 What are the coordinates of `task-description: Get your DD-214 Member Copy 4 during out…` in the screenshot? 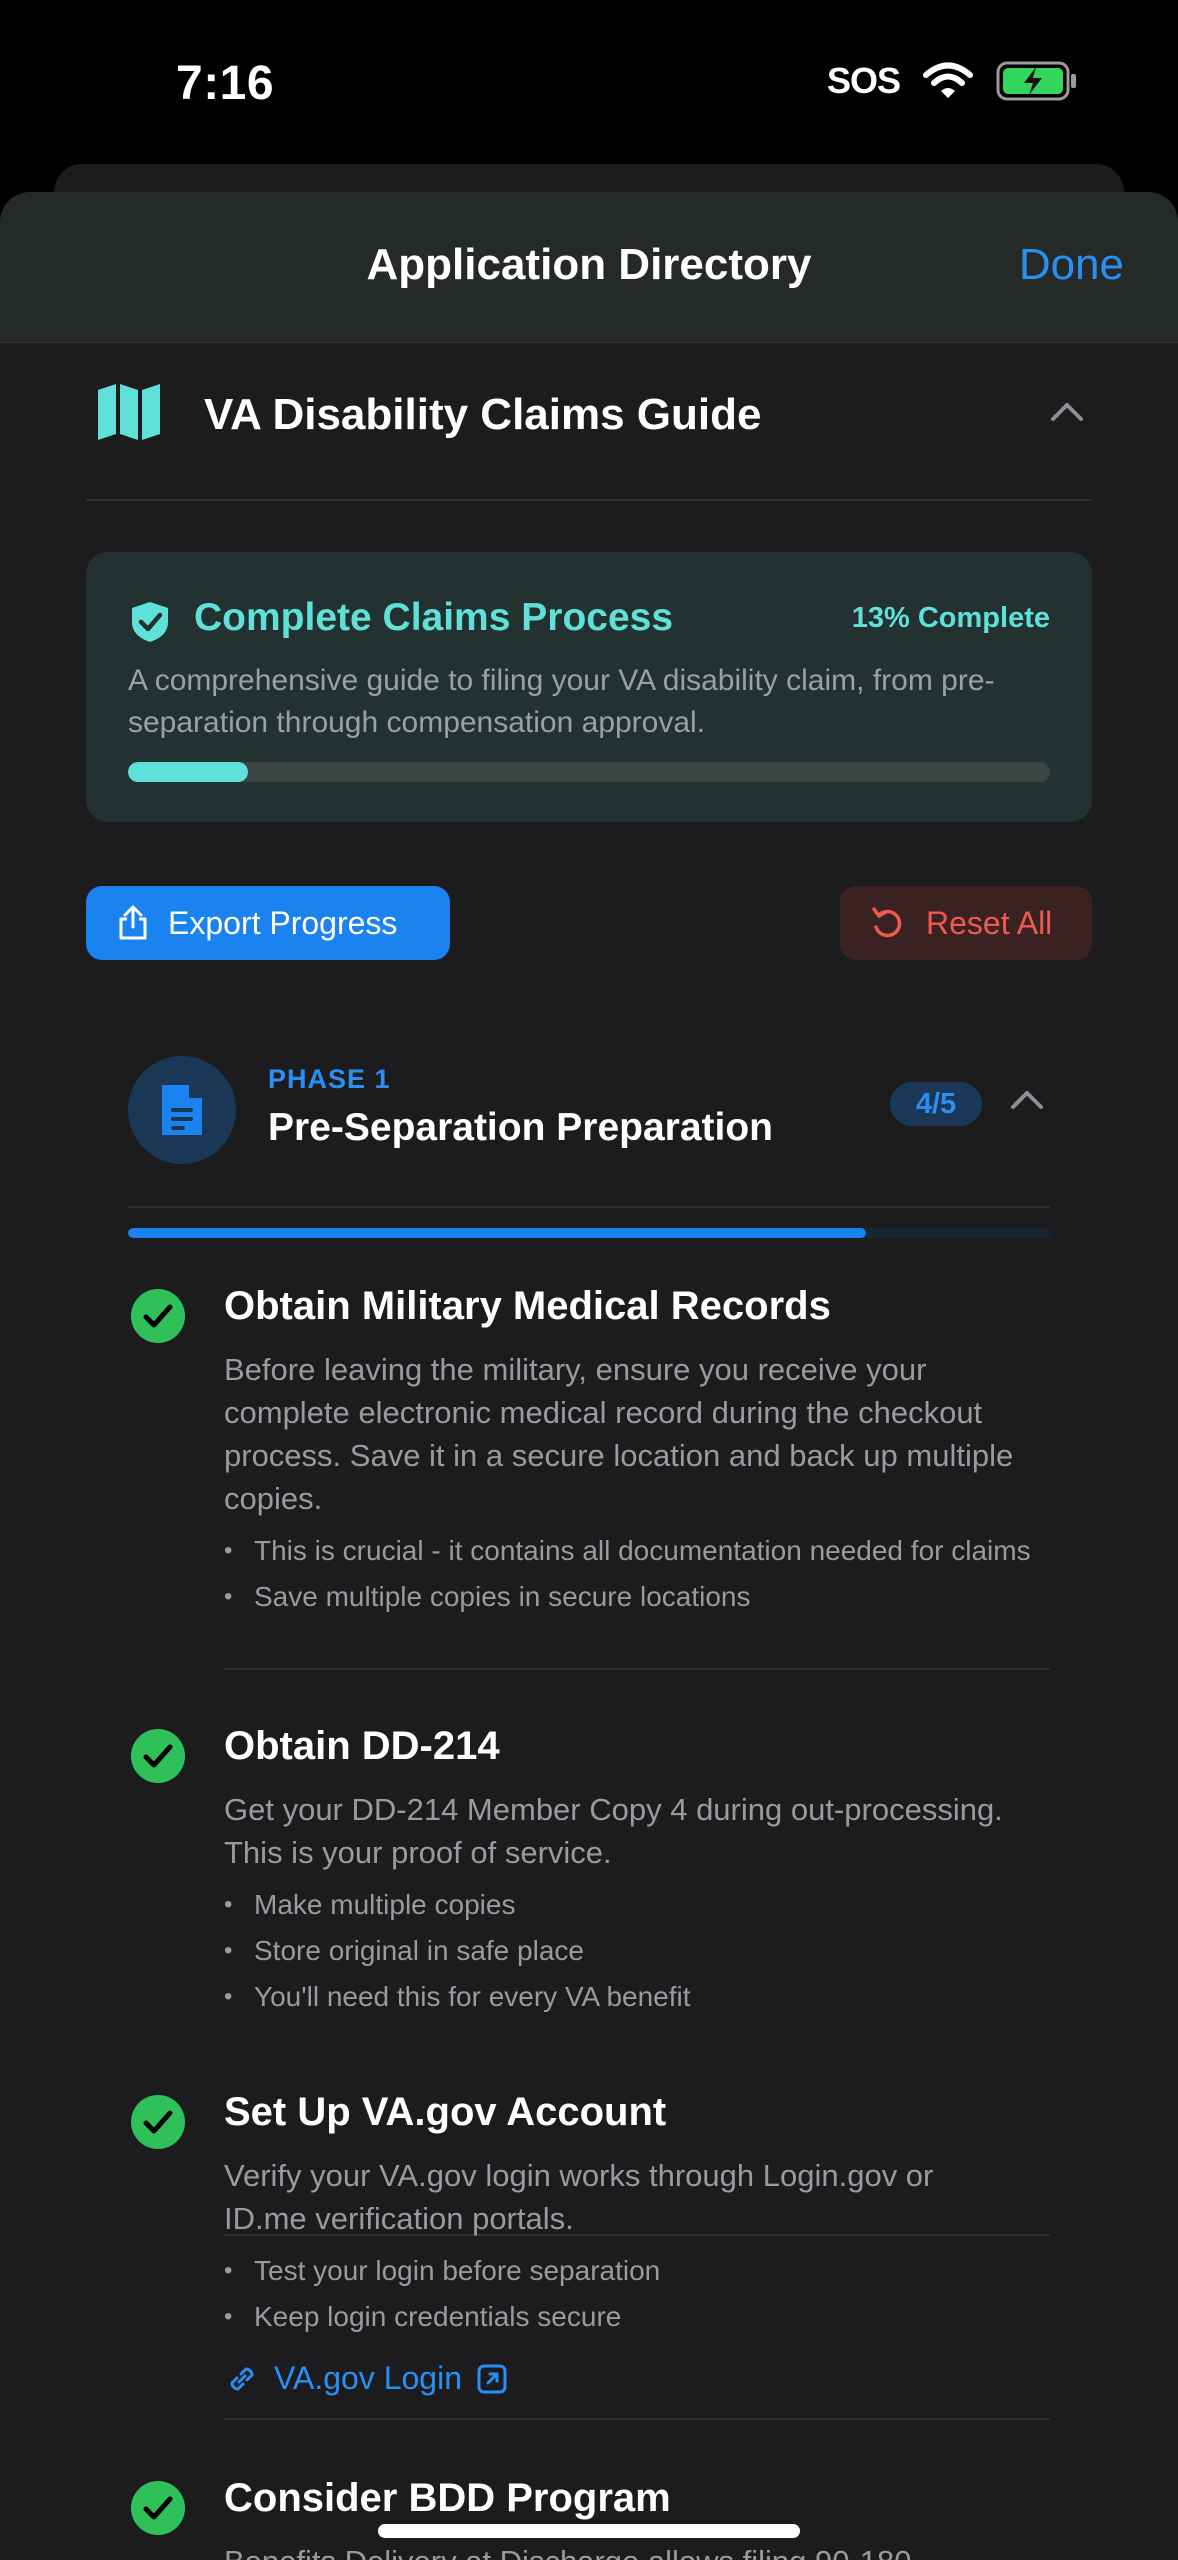 It's located at (613, 1831).